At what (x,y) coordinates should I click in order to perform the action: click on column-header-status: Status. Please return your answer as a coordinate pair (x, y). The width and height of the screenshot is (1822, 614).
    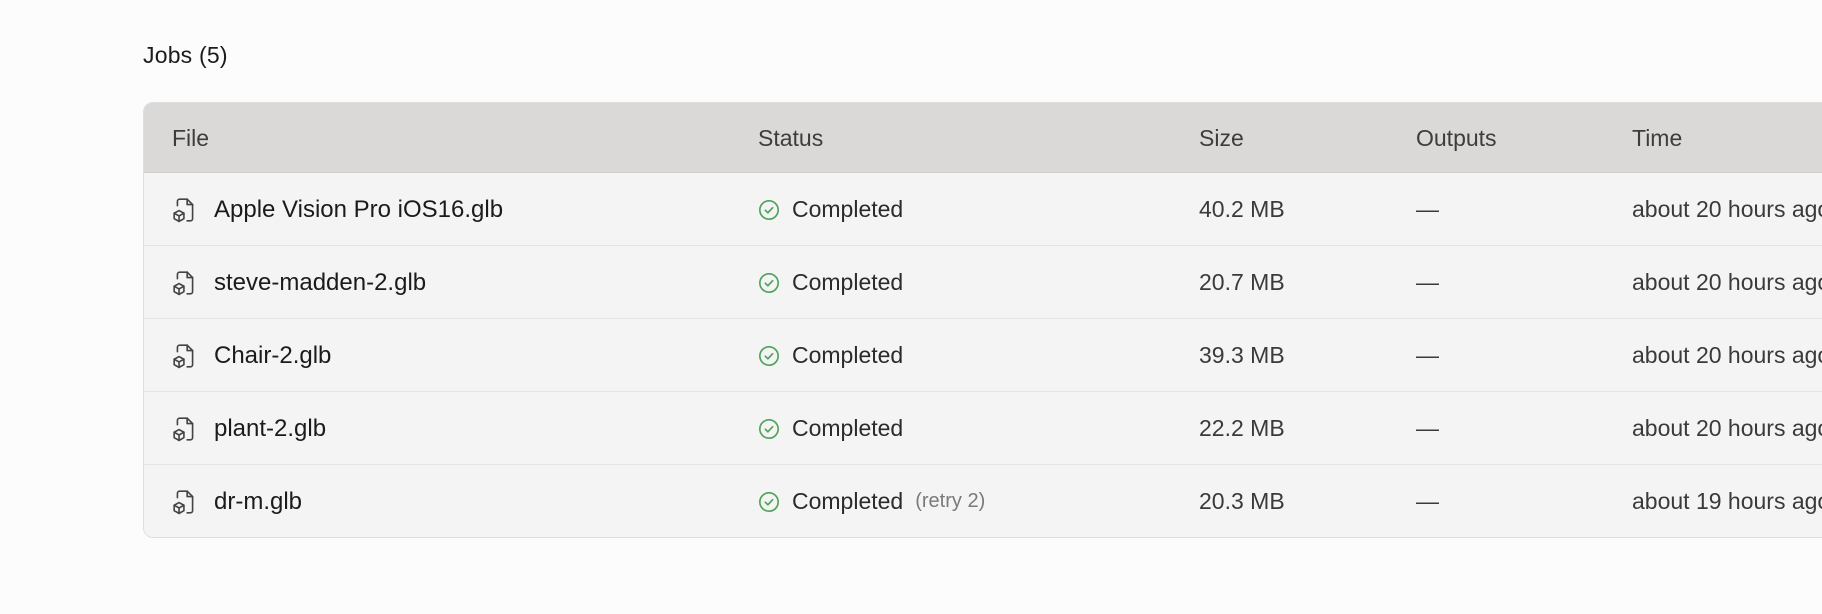
    Looking at the image, I should click on (790, 138).